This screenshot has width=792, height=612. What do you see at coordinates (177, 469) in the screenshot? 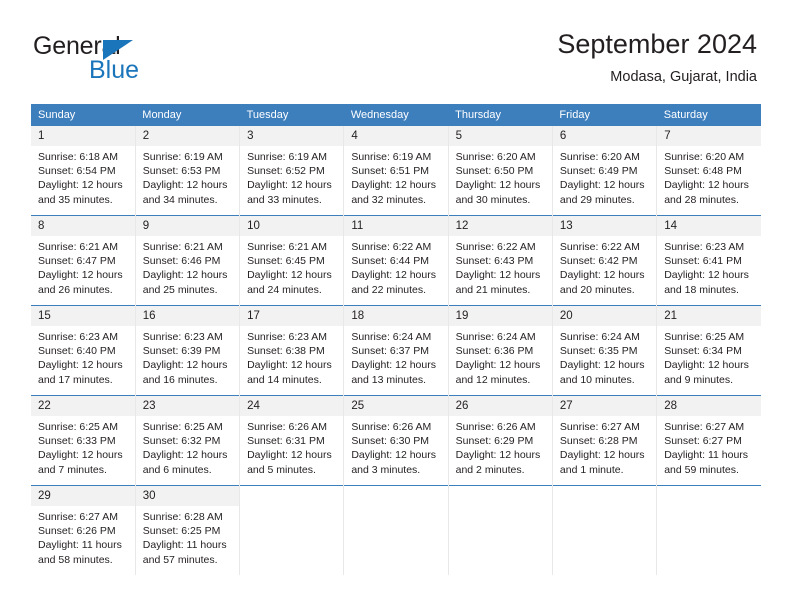
I see `daylight-text-line2: and 6 minutes.` at bounding box center [177, 469].